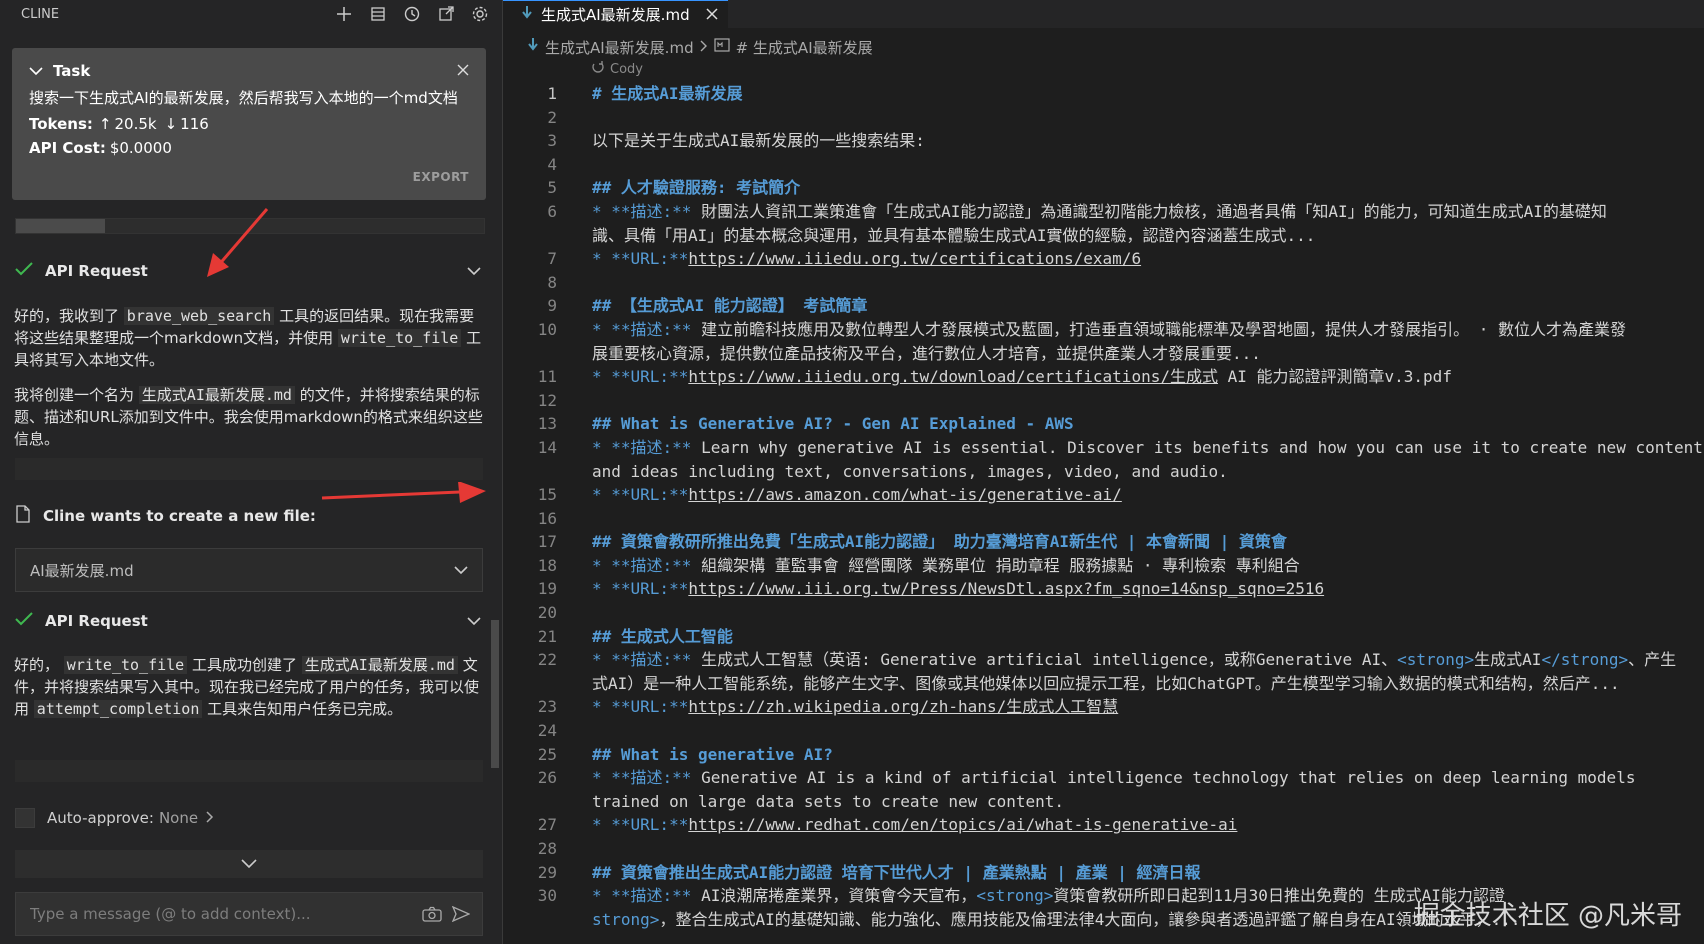  What do you see at coordinates (461, 914) in the screenshot?
I see `send-icon` at bounding box center [461, 914].